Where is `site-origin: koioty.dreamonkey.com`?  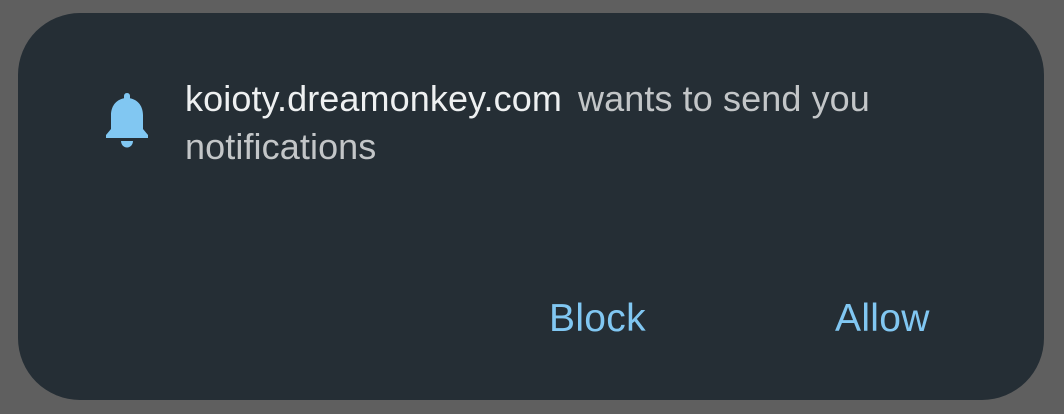 site-origin: koioty.dreamonkey.com is located at coordinates (373, 98).